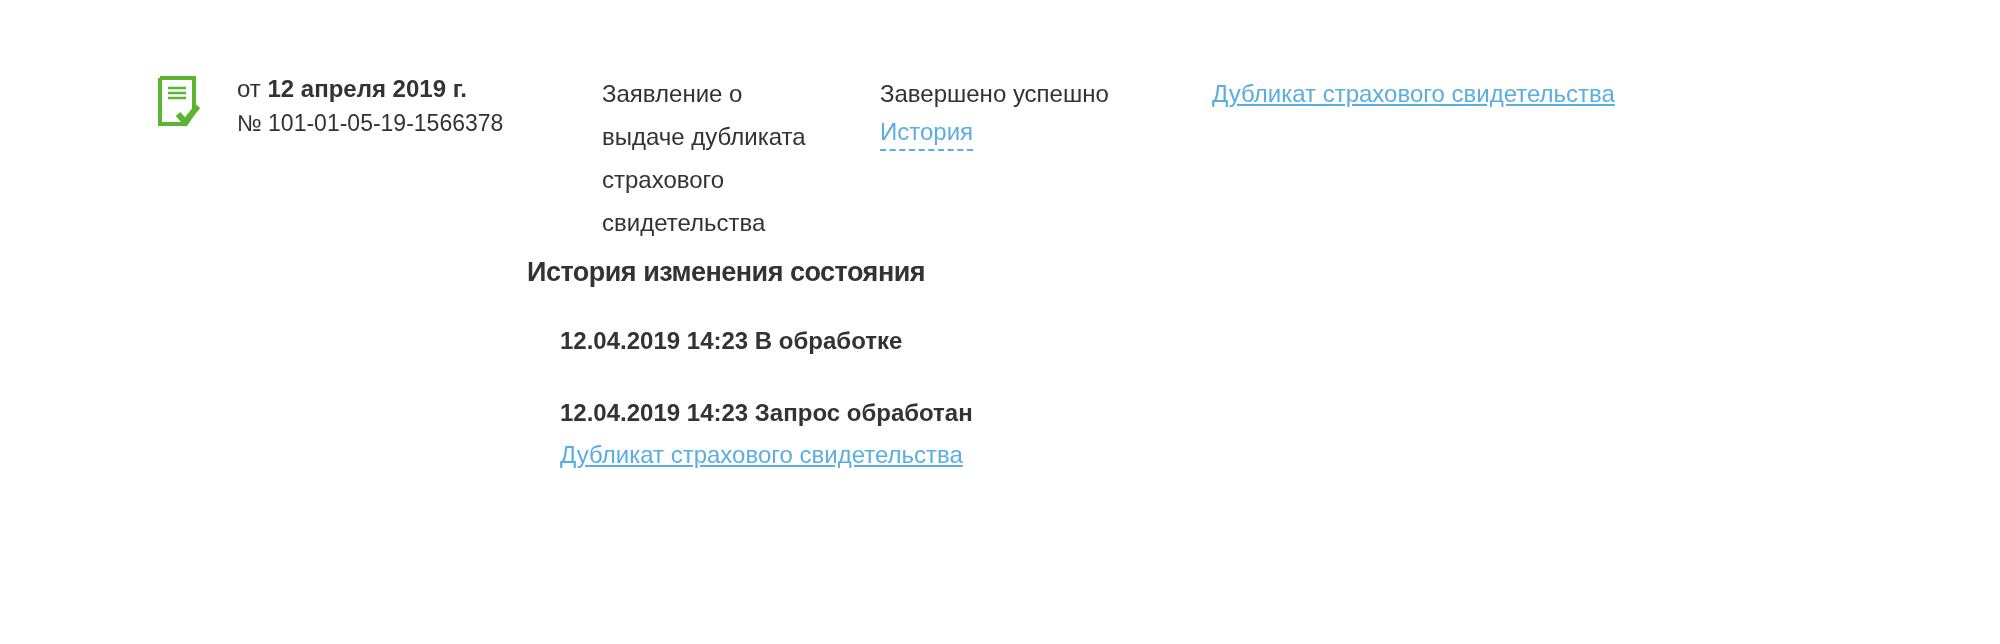  What do you see at coordinates (352, 89) in the screenshot?
I see `application-date: от 12 апреля 2019 г.` at bounding box center [352, 89].